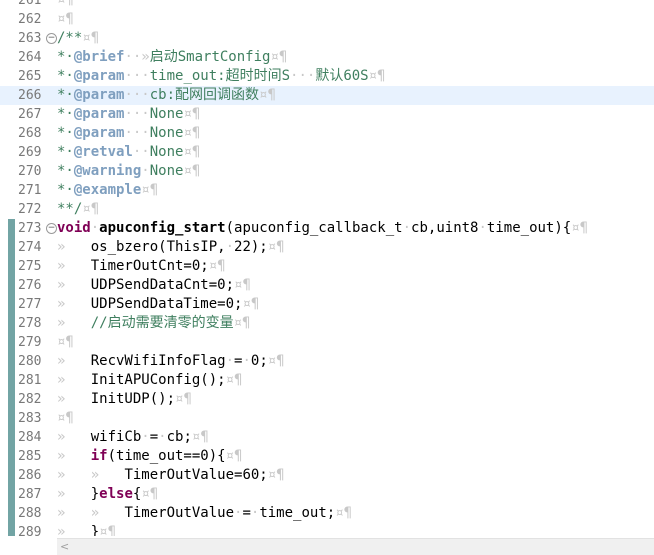 This screenshot has width=654, height=555. What do you see at coordinates (327, 437) in the screenshot?
I see `code-line: 284» wifiCb·=·cb;¤¶` at bounding box center [327, 437].